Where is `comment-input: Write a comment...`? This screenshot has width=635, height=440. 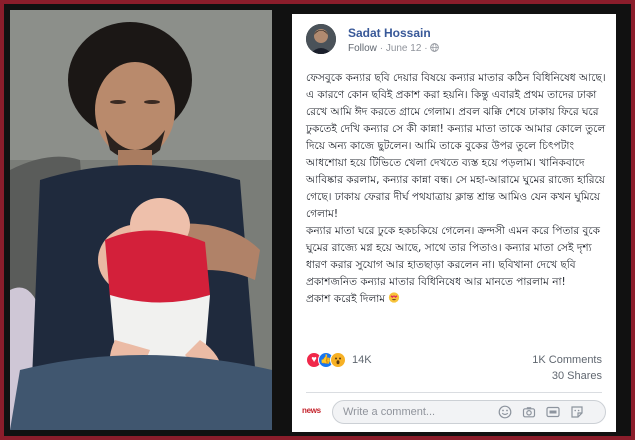 comment-input: Write a comment... is located at coordinates (469, 412).